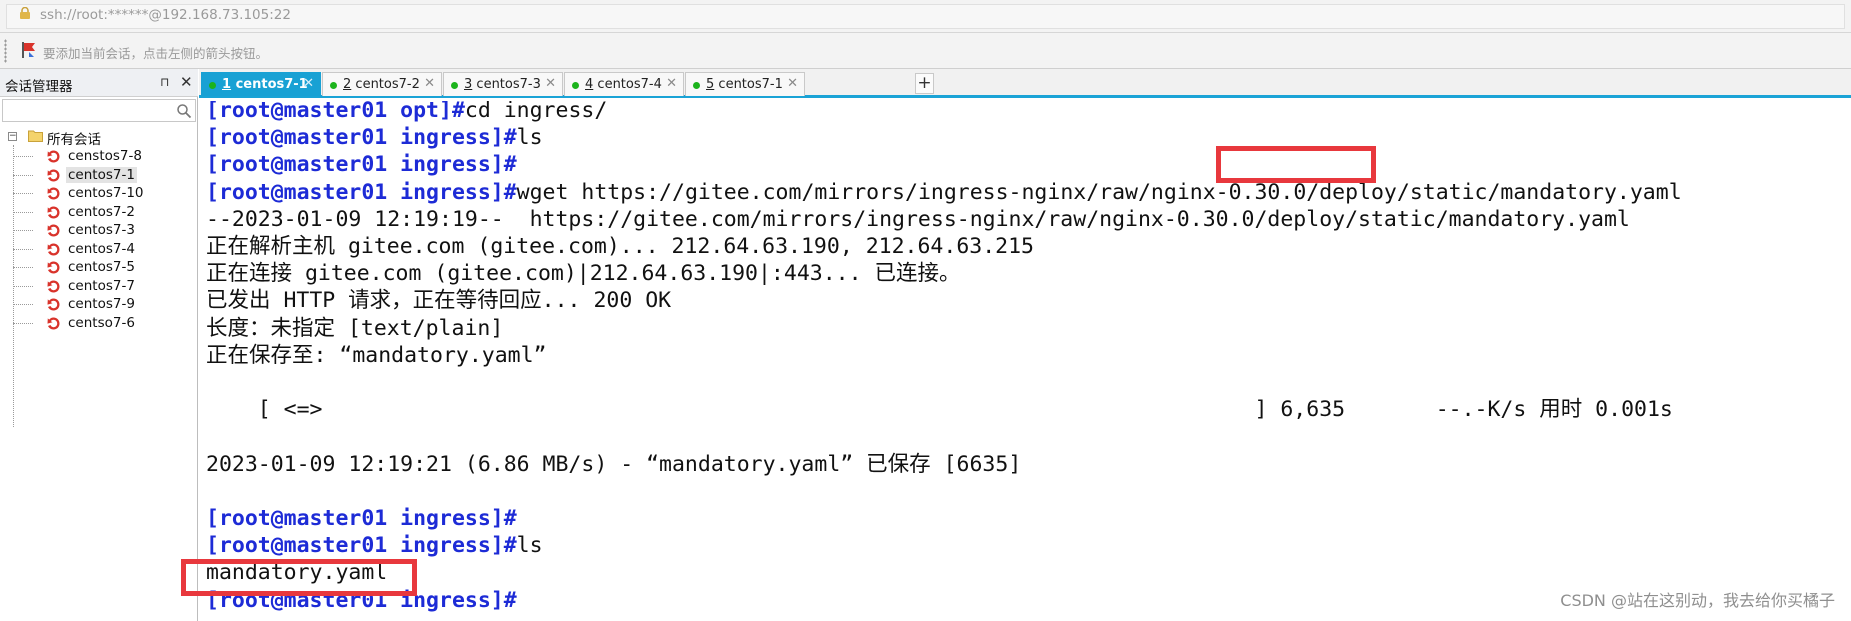 The image size is (1851, 621). I want to click on add-session-arrow-icon, so click(29, 50).